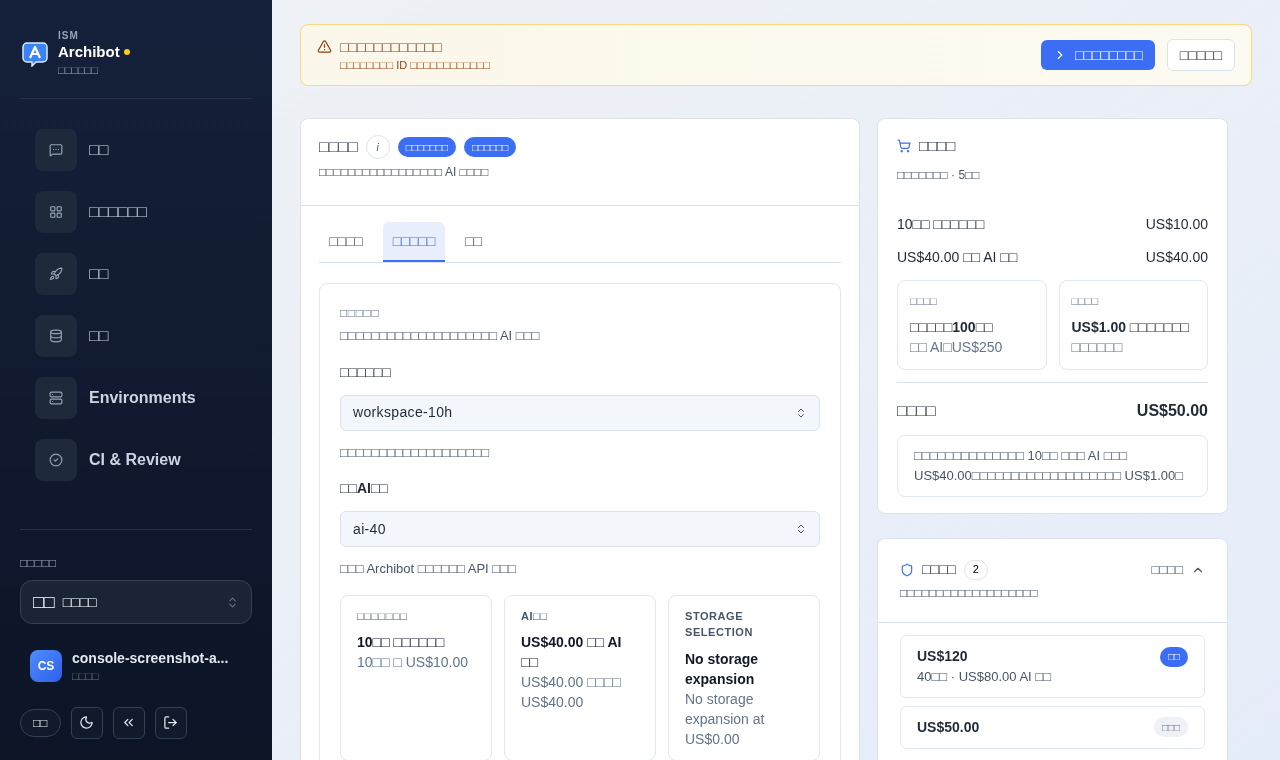  What do you see at coordinates (46, 666) in the screenshot?
I see `user-avatar: CS` at bounding box center [46, 666].